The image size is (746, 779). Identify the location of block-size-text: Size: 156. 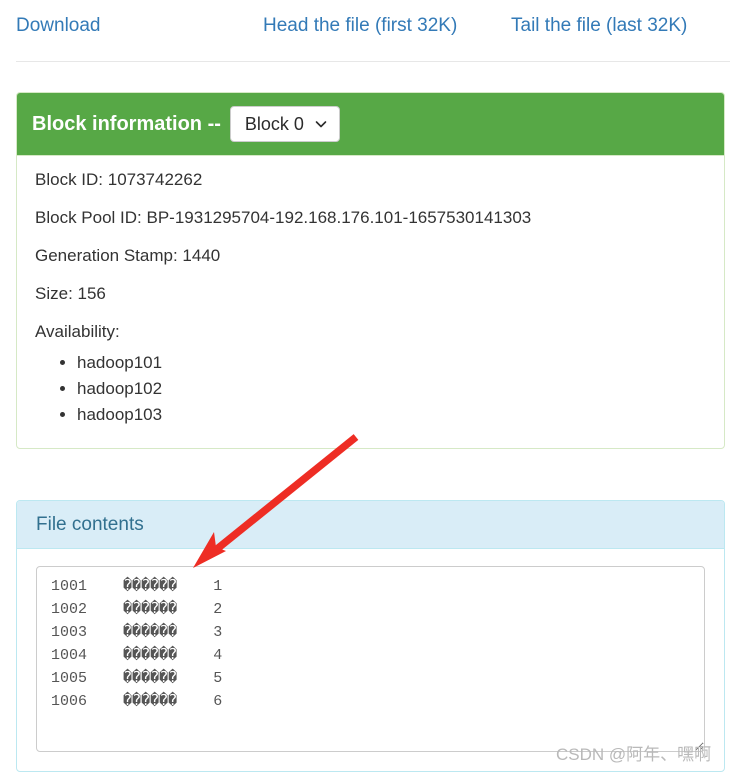
(70, 293).